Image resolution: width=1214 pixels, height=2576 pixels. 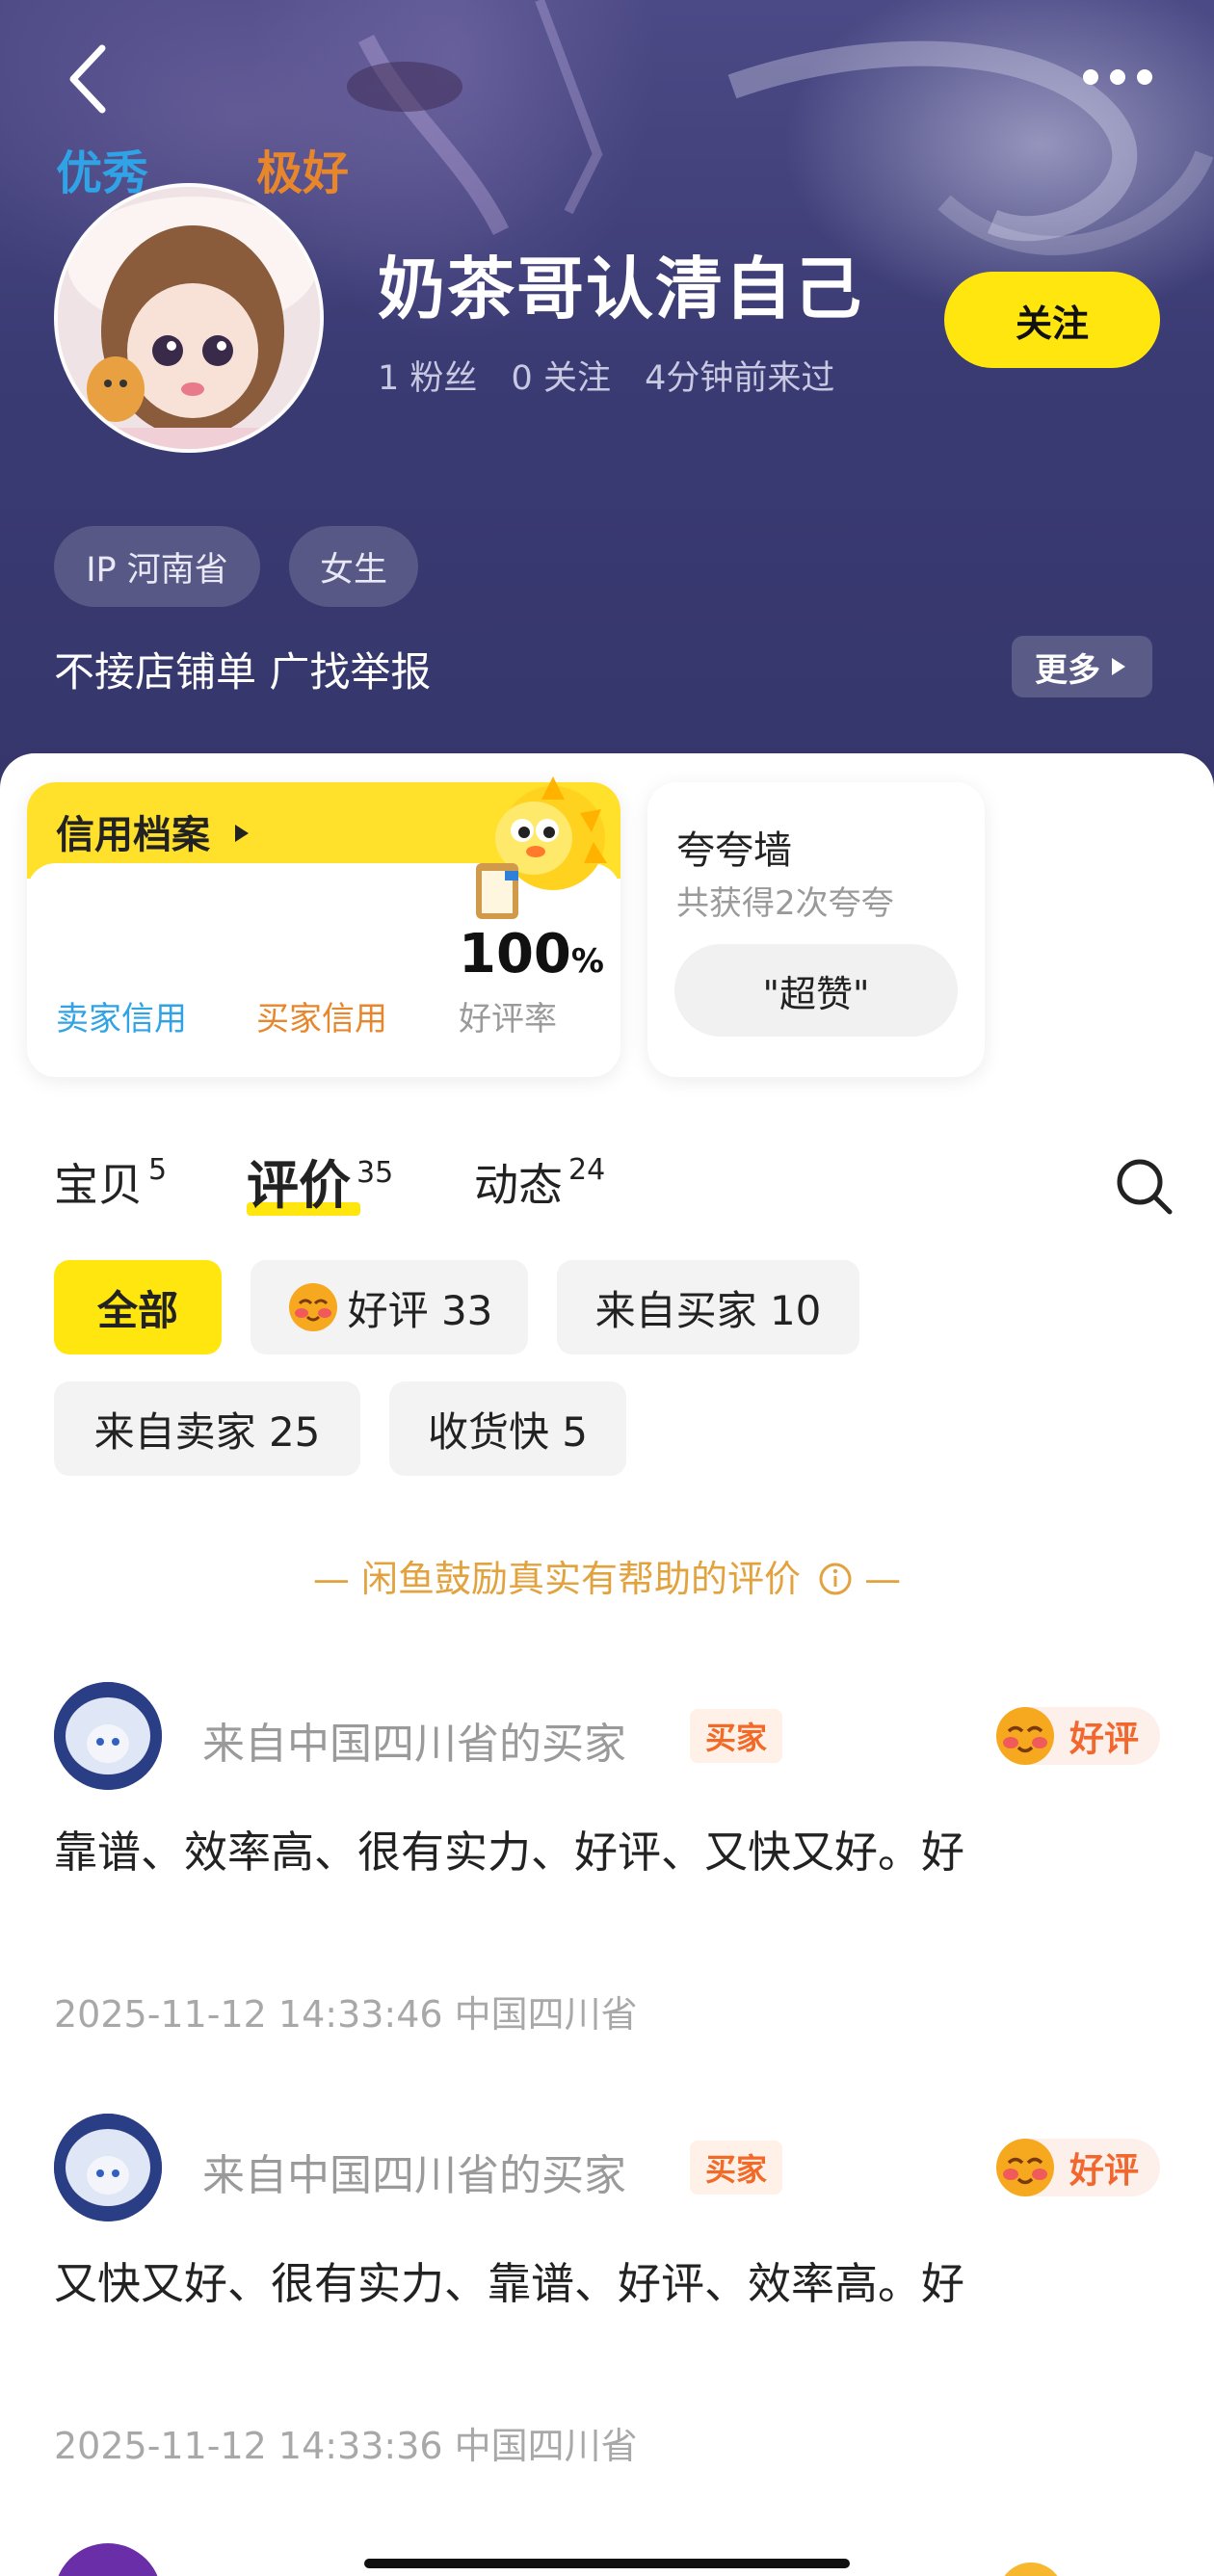 I want to click on search-icon, so click(x=1144, y=1186).